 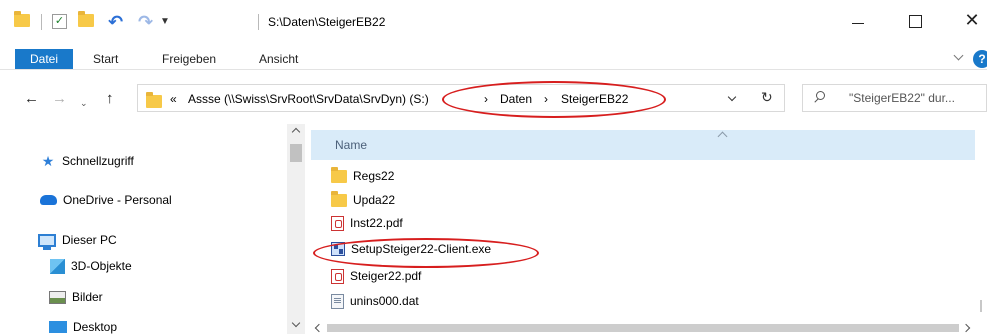 I want to click on ribbon-tabs: Datei Start Freigeben Ansicht ?, so click(x=493, y=57).